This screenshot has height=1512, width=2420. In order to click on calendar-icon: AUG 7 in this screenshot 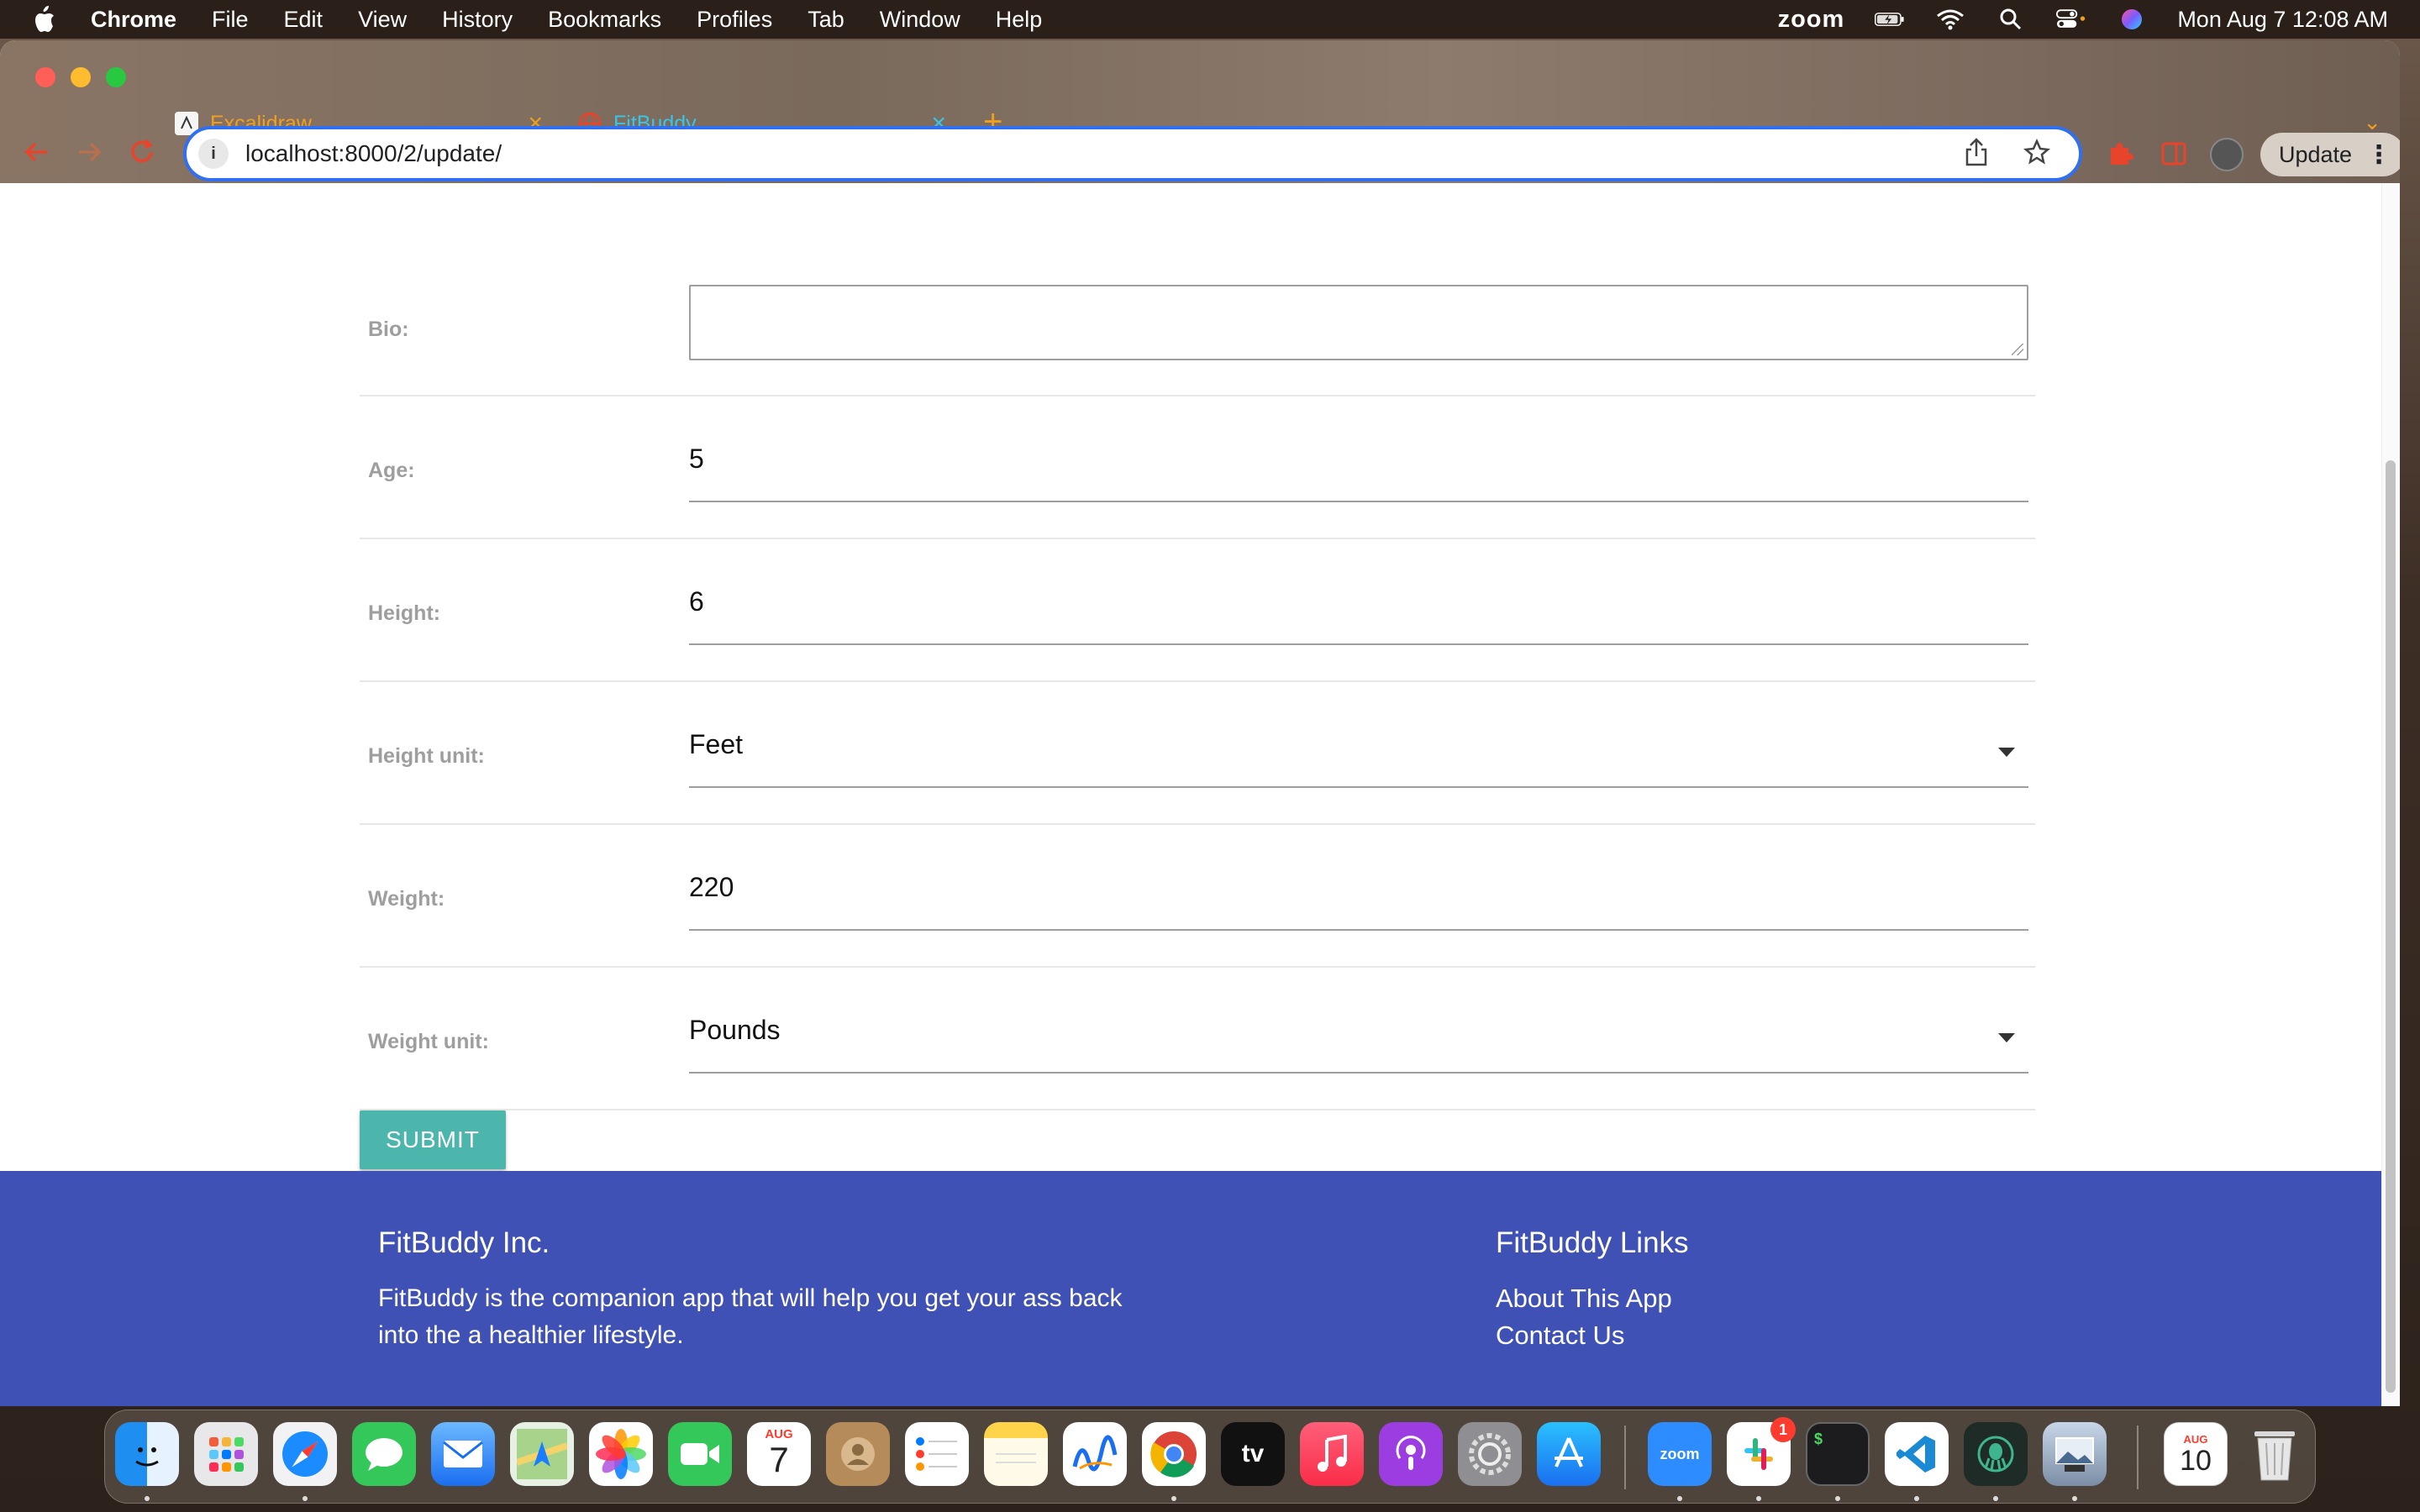, I will do `click(779, 1454)`.